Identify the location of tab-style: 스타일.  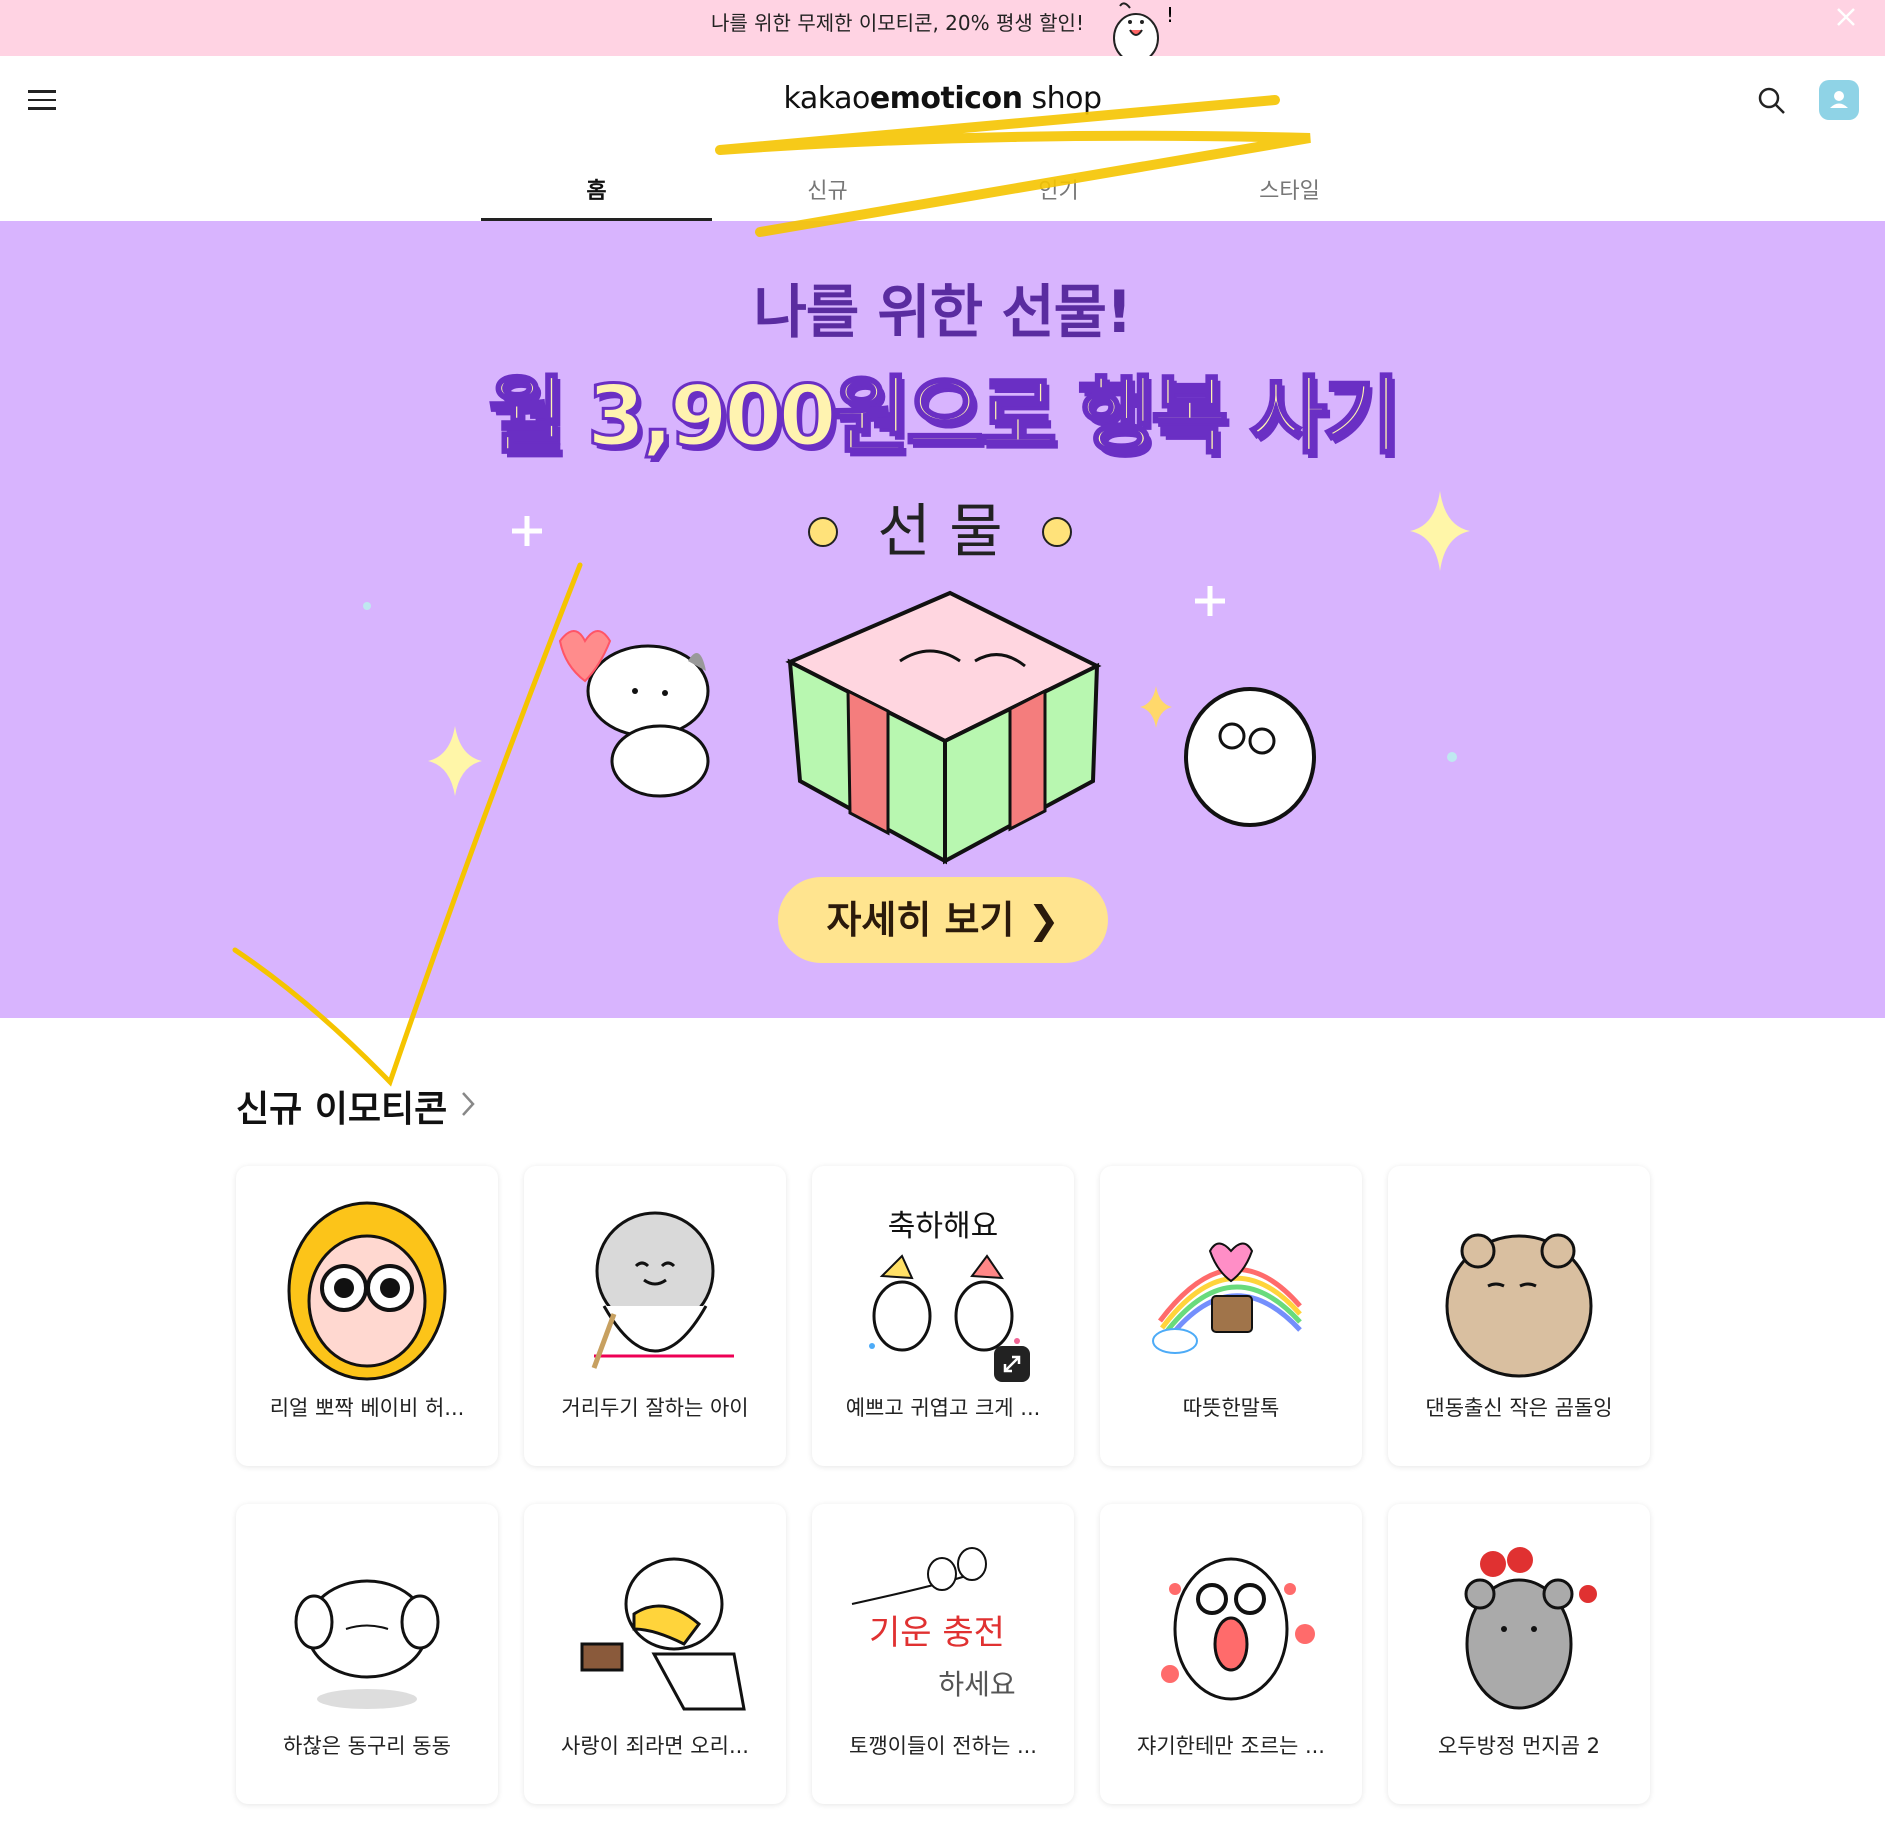
(1289, 193).